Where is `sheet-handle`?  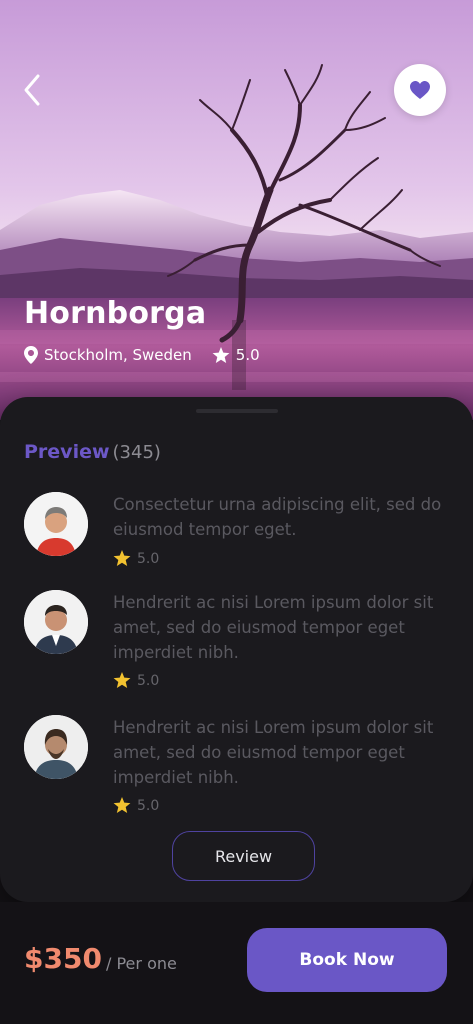
sheet-handle is located at coordinates (237, 411).